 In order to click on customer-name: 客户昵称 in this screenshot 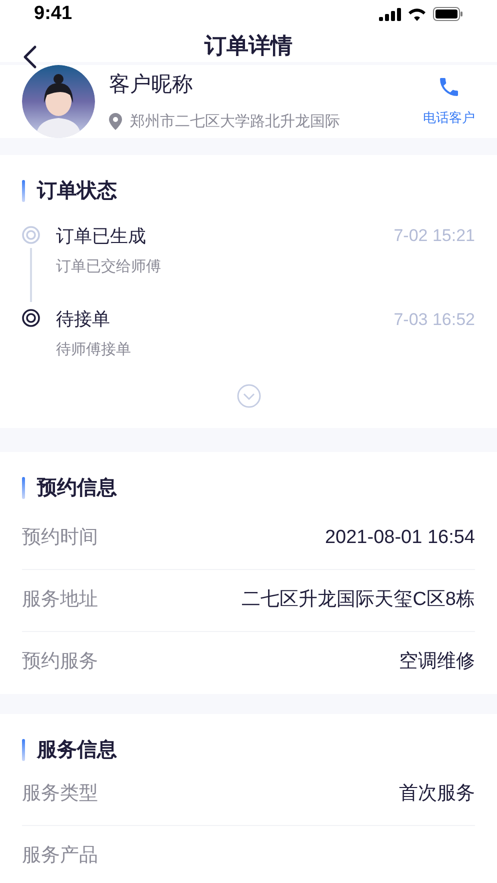, I will do `click(151, 85)`.